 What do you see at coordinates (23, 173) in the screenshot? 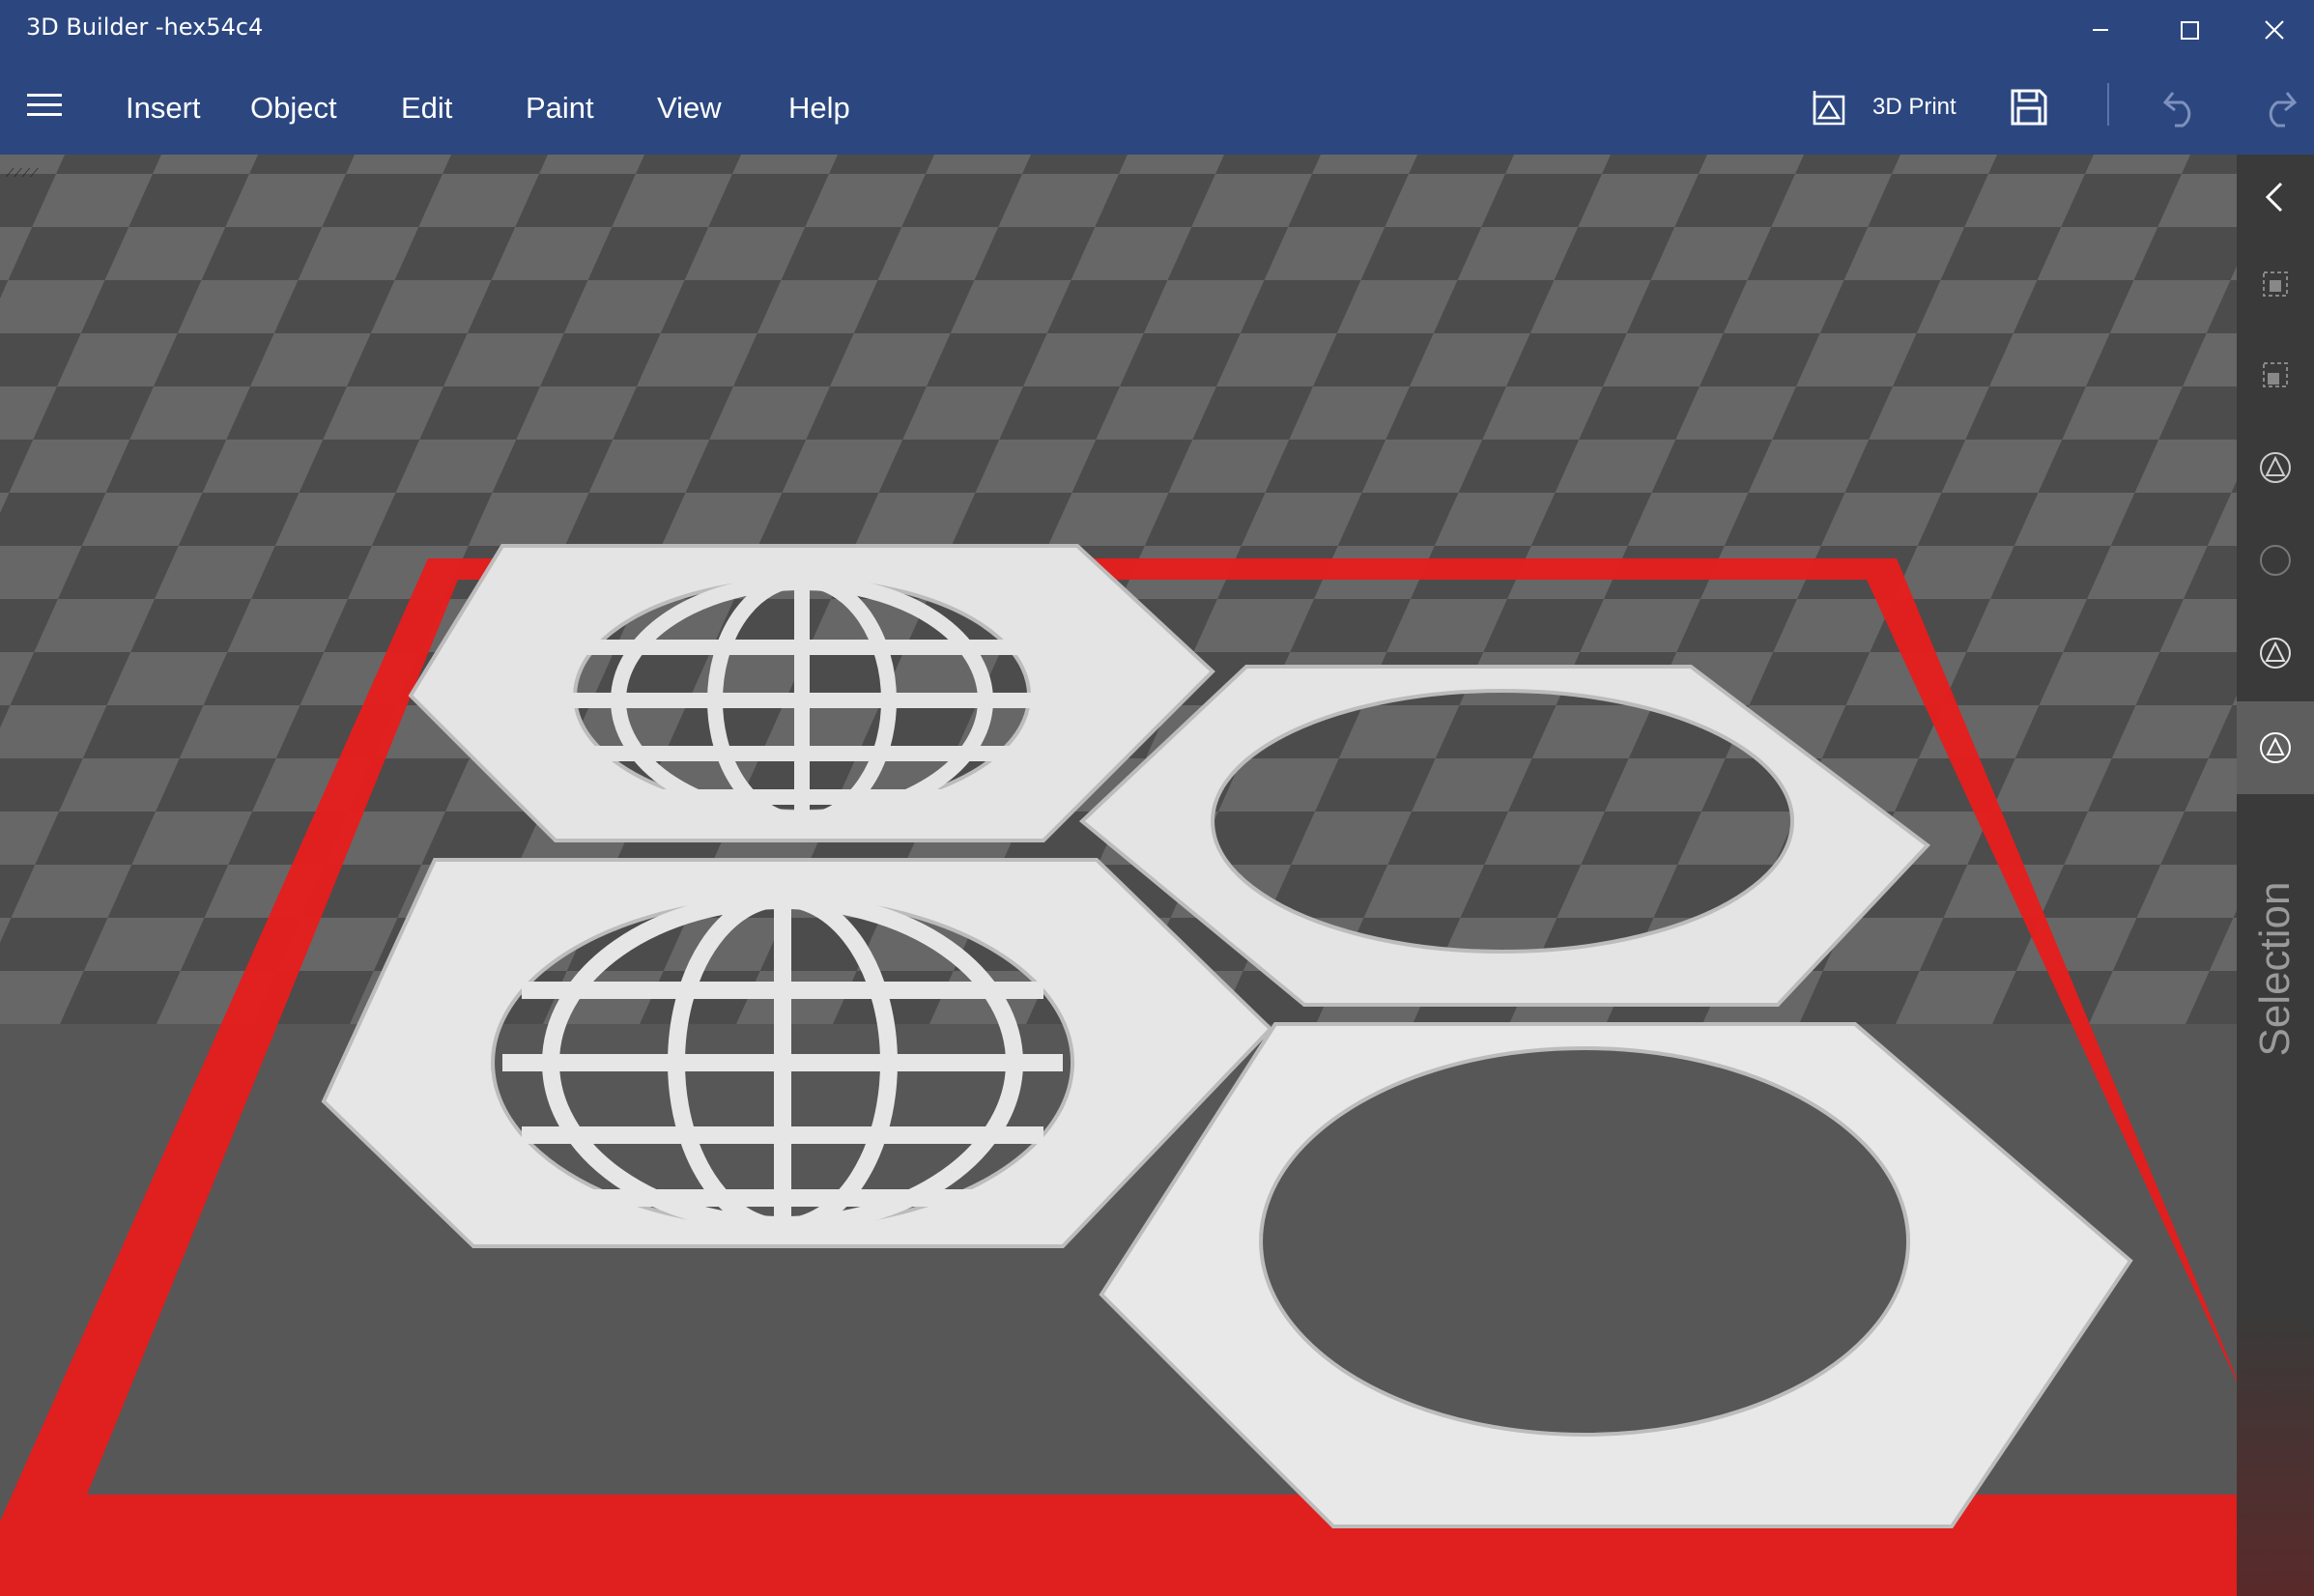
I see `viewport-gizmo: ⟋⟋⟋⟋` at bounding box center [23, 173].